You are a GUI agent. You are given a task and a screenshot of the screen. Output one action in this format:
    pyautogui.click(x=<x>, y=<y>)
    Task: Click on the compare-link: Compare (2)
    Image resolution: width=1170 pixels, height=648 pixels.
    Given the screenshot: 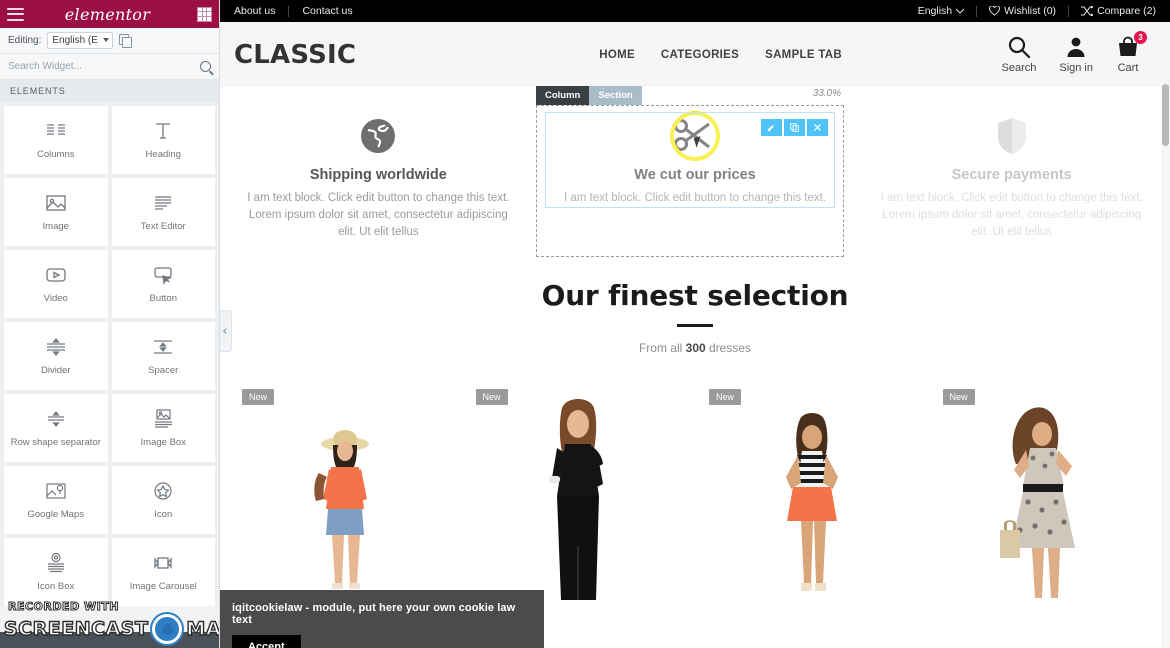 What is the action you would take?
    pyautogui.click(x=1112, y=11)
    